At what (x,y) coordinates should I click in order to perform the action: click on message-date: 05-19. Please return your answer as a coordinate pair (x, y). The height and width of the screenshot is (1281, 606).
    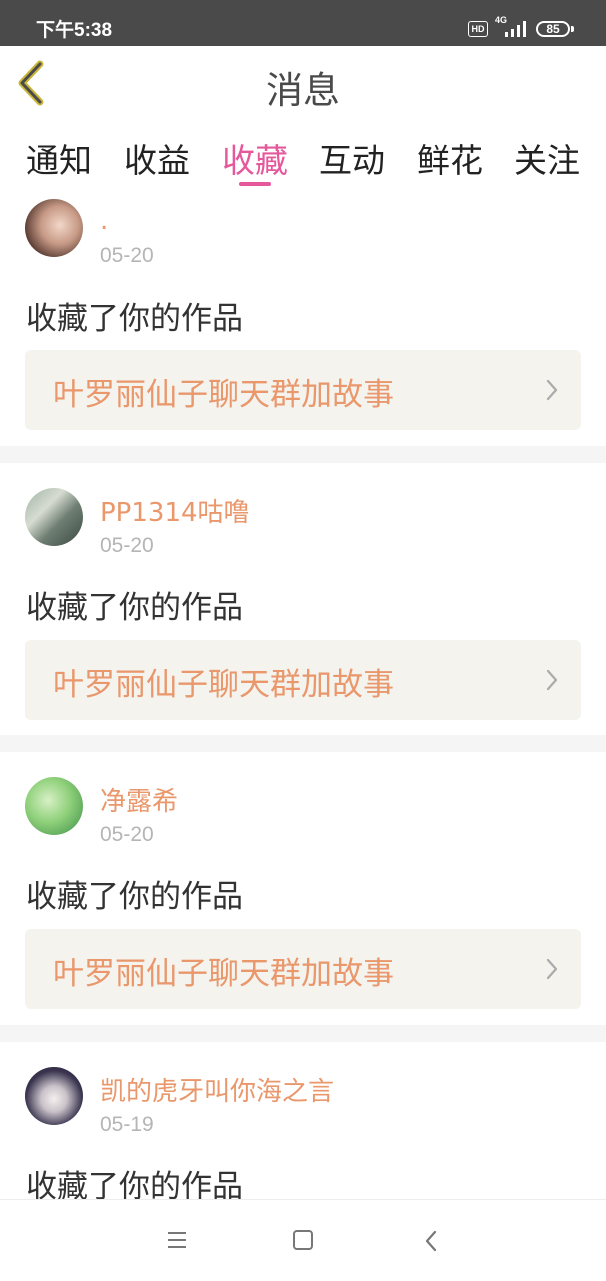
    Looking at the image, I should click on (127, 1124).